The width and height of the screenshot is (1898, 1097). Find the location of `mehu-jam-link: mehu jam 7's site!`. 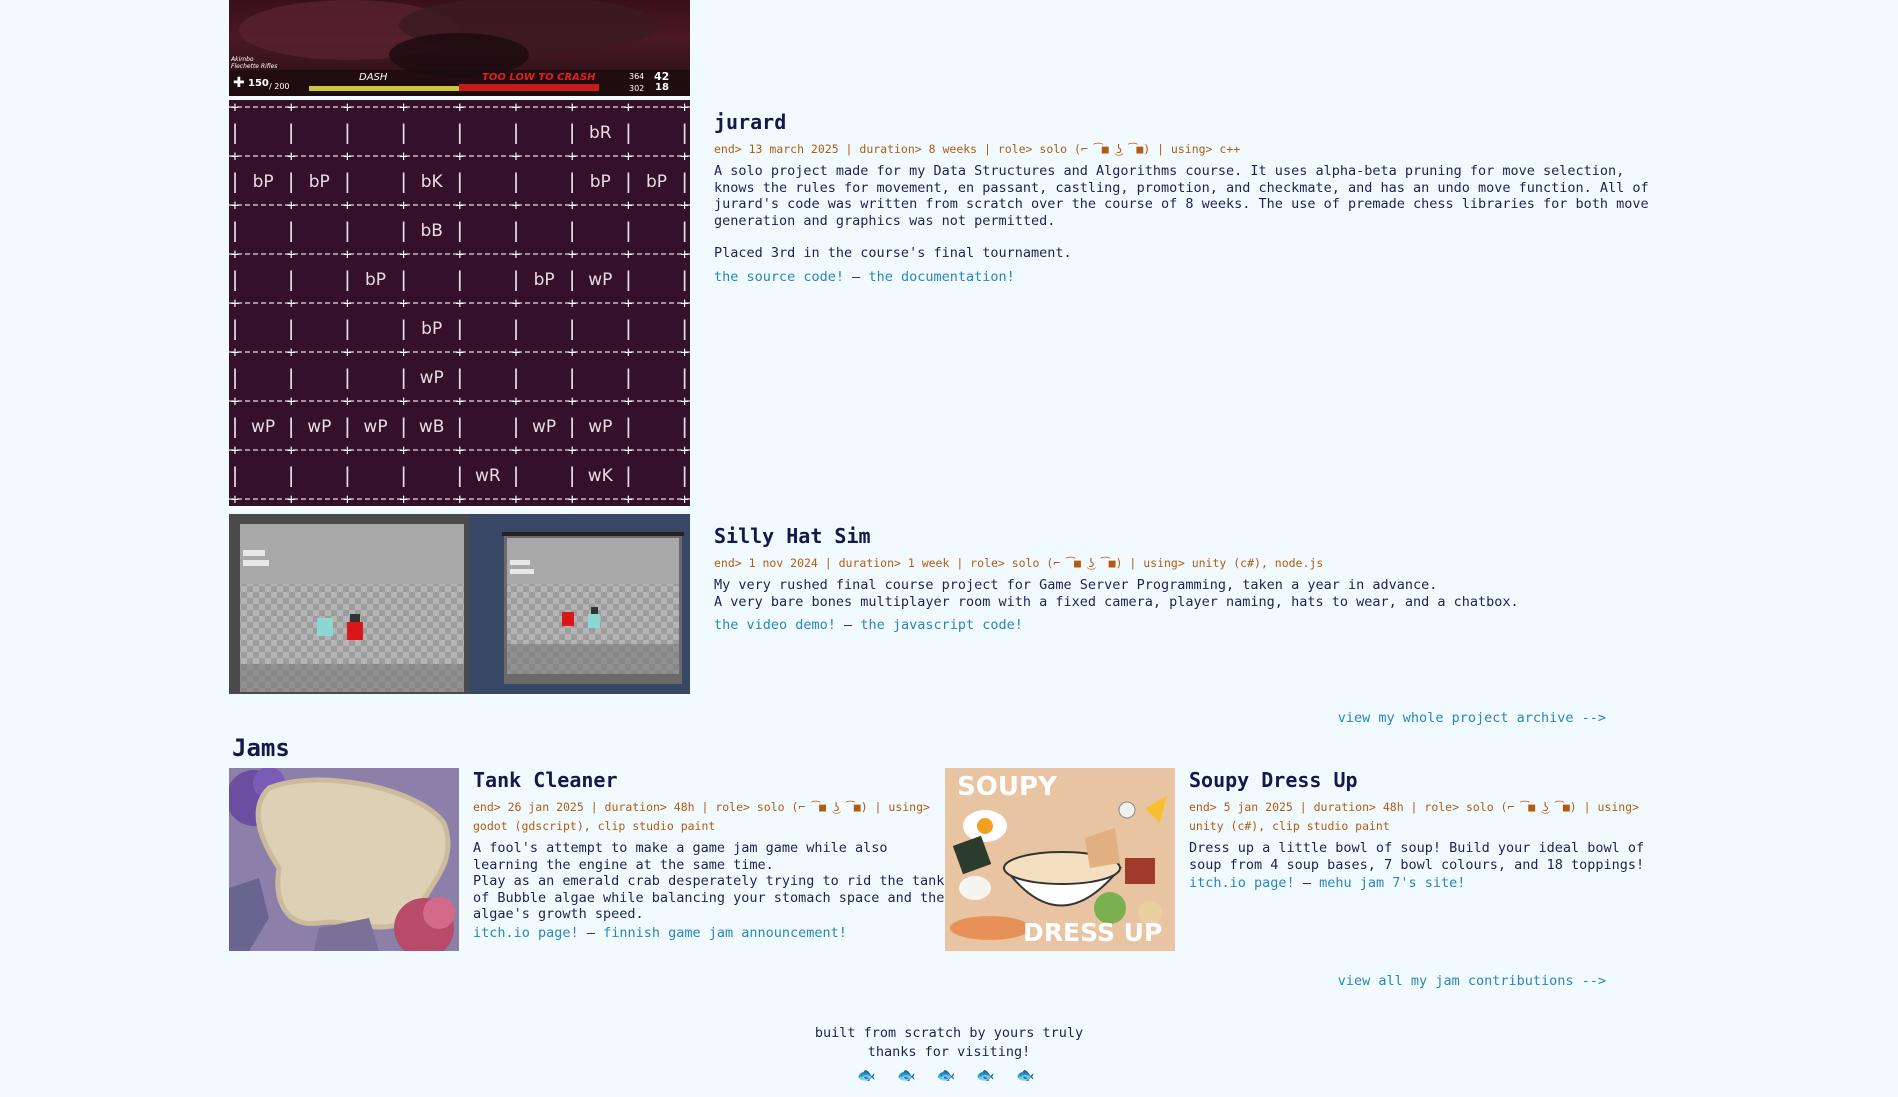

mehu-jam-link: mehu jam 7's site! is located at coordinates (1392, 883).